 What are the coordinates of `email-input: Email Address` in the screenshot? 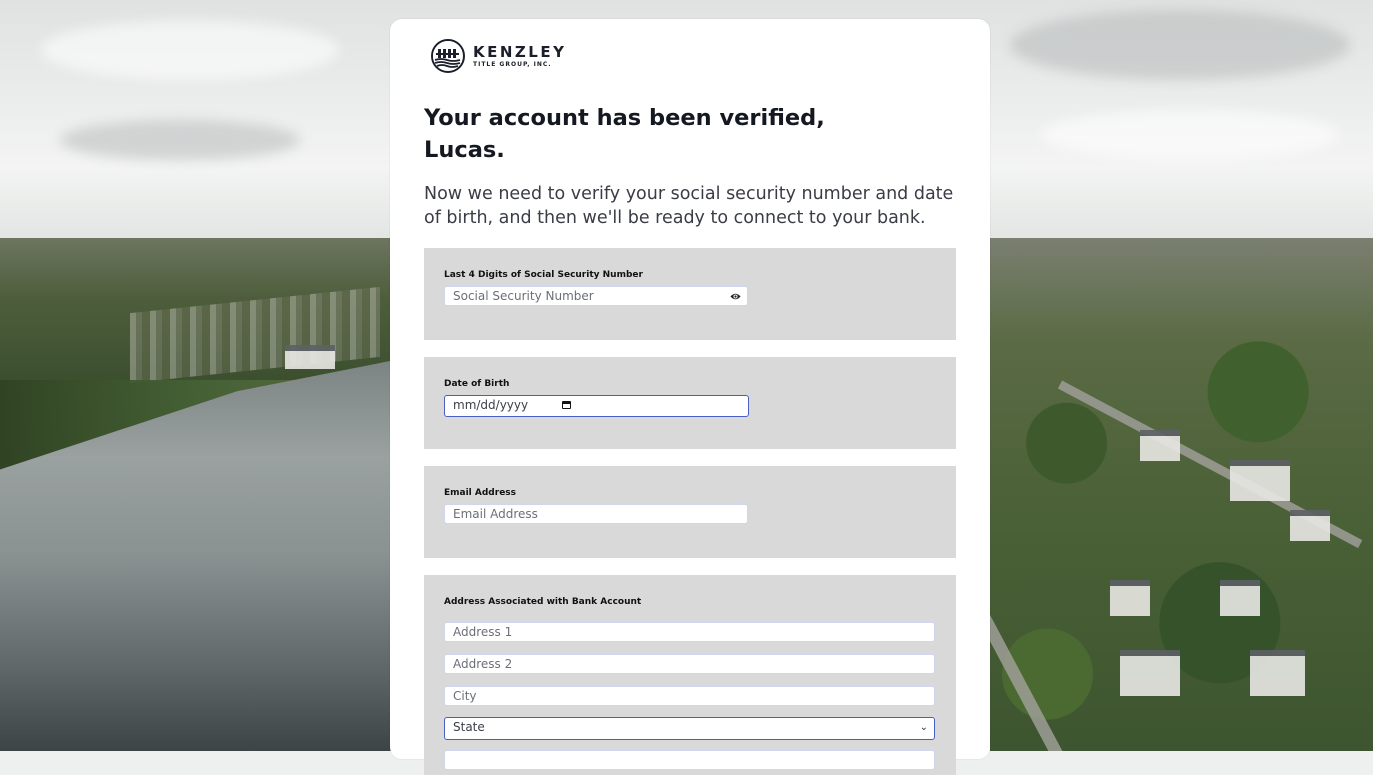 It's located at (596, 514).